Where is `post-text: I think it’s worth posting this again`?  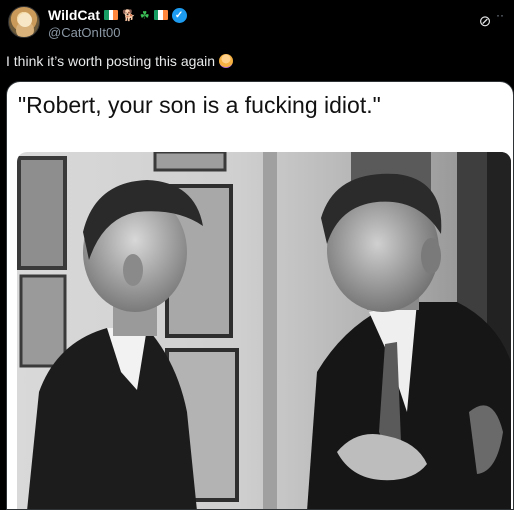
post-text: I think it’s worth posting this again is located at coordinates (120, 61).